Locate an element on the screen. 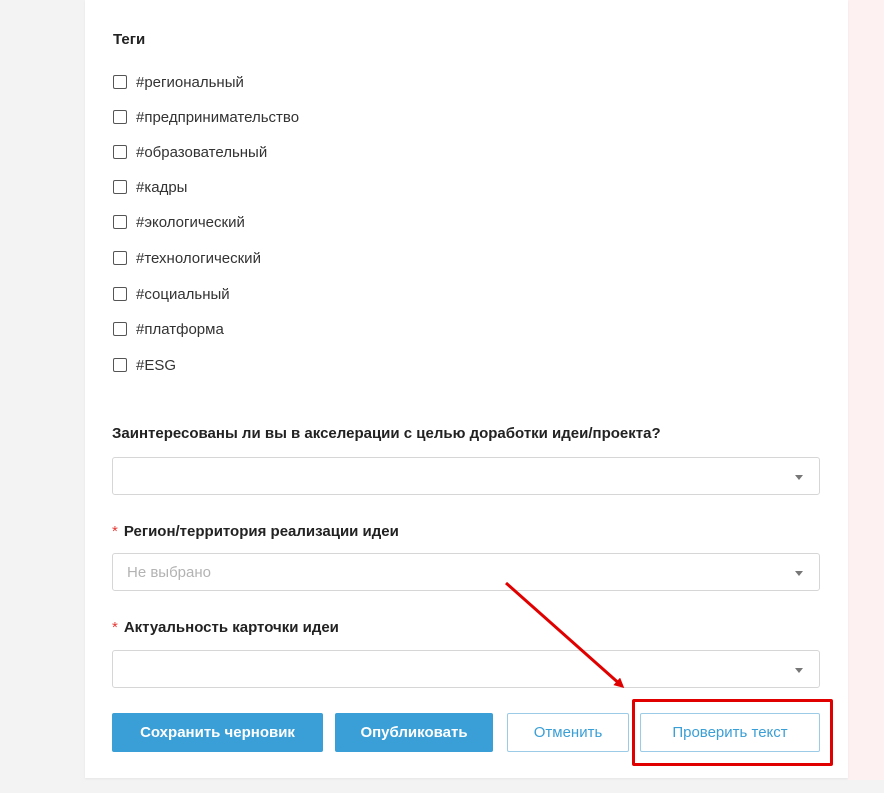 The width and height of the screenshot is (884, 793). annotation-arrow-icon is located at coordinates (565, 634).